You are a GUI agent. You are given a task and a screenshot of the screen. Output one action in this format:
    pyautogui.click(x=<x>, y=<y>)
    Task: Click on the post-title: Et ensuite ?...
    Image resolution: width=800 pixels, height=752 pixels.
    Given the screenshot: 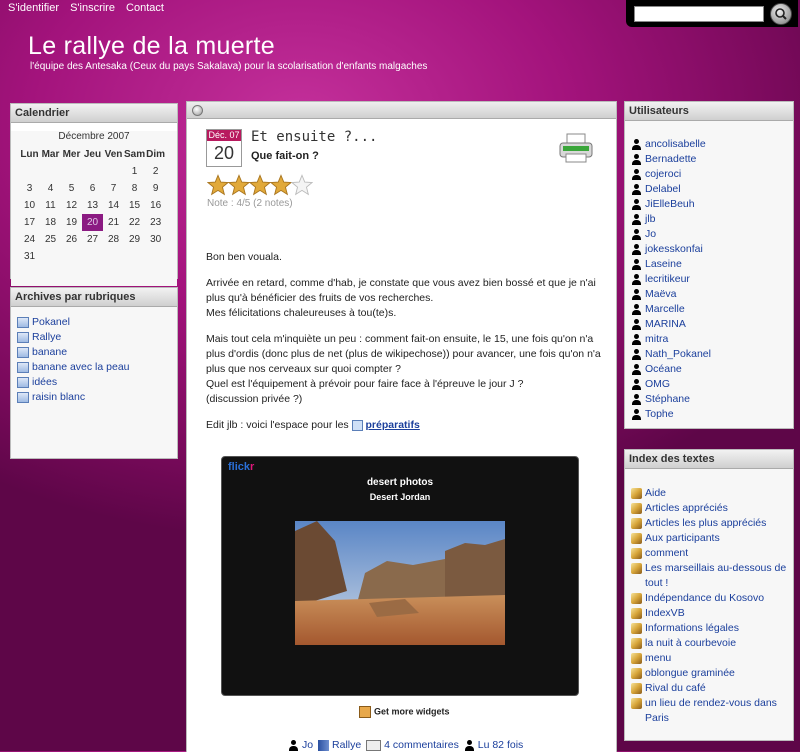 What is the action you would take?
    pyautogui.click(x=314, y=137)
    